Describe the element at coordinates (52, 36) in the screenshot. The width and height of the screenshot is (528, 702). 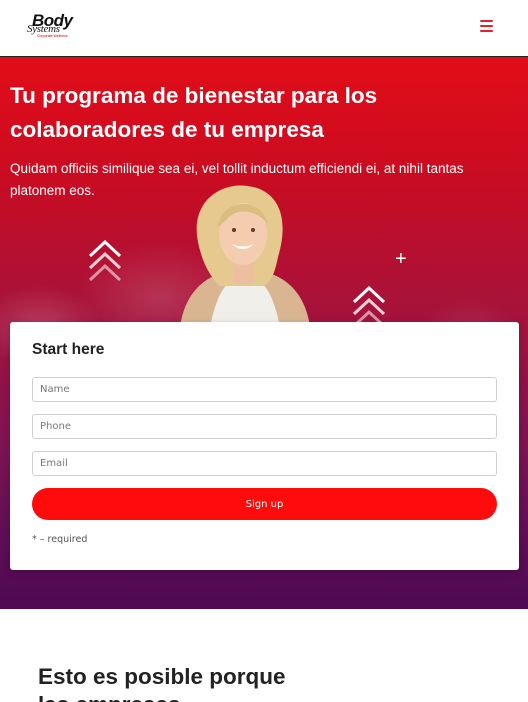
I see `logo-tagline: Corporate Wellness` at that location.